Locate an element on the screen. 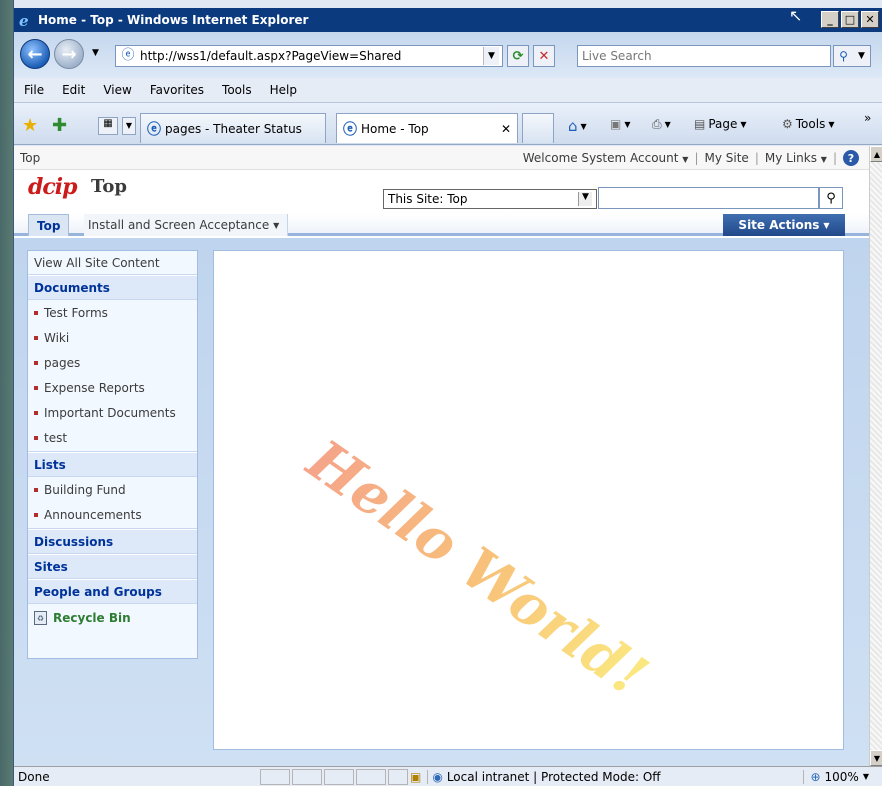  nav-tab-top: Top is located at coordinates (49, 225).